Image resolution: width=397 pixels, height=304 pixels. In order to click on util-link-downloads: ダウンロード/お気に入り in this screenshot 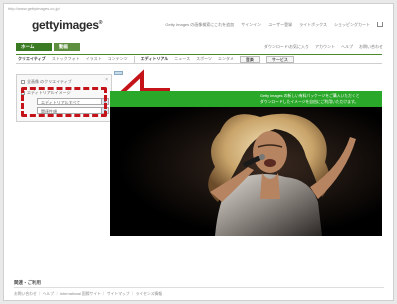, I will do `click(286, 47)`.